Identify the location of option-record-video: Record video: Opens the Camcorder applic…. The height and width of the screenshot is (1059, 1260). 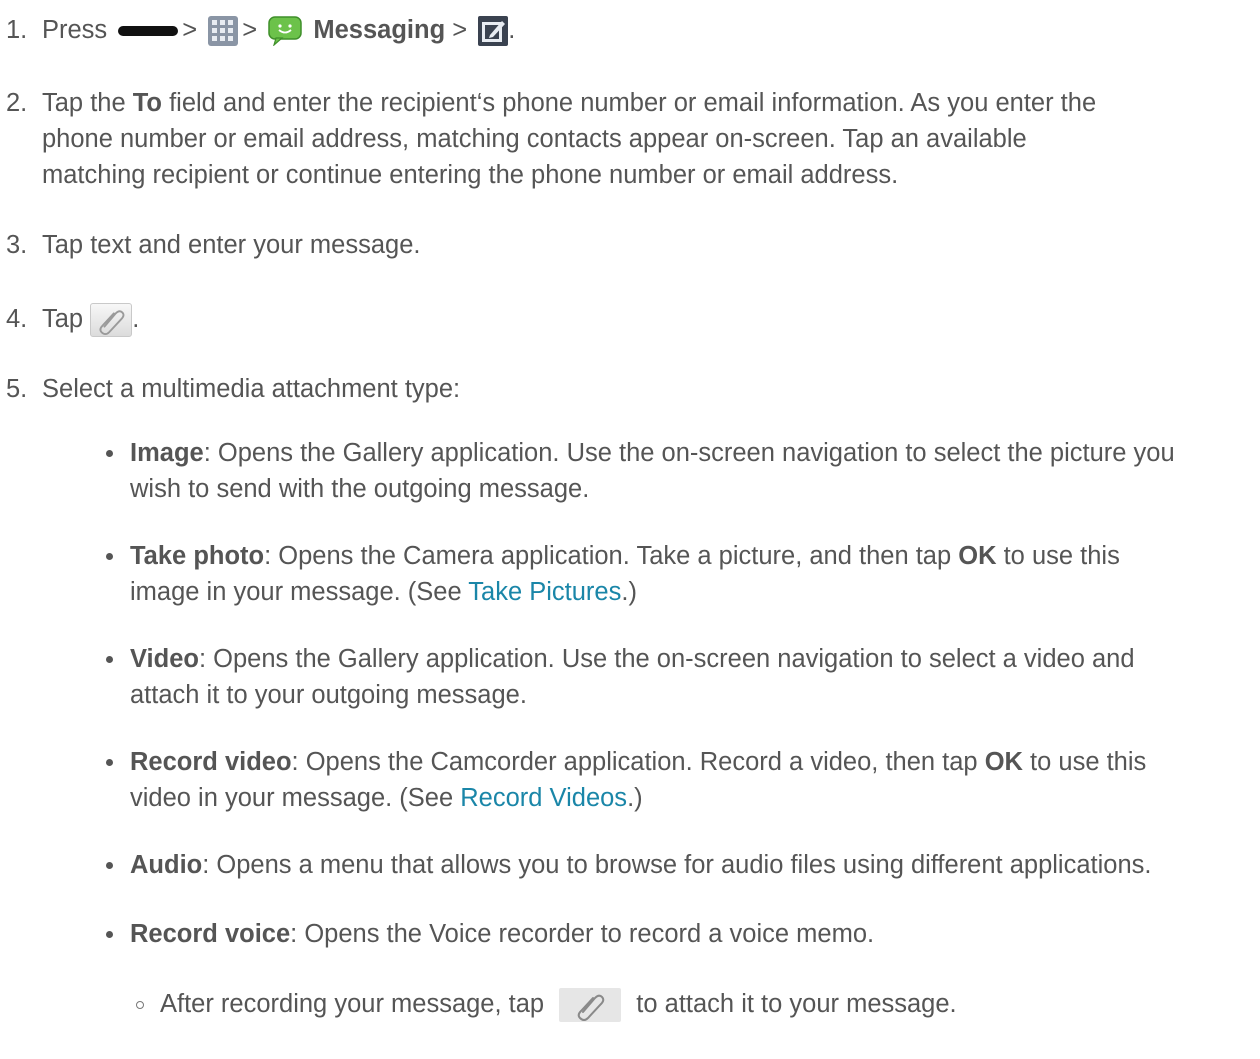
(638, 762).